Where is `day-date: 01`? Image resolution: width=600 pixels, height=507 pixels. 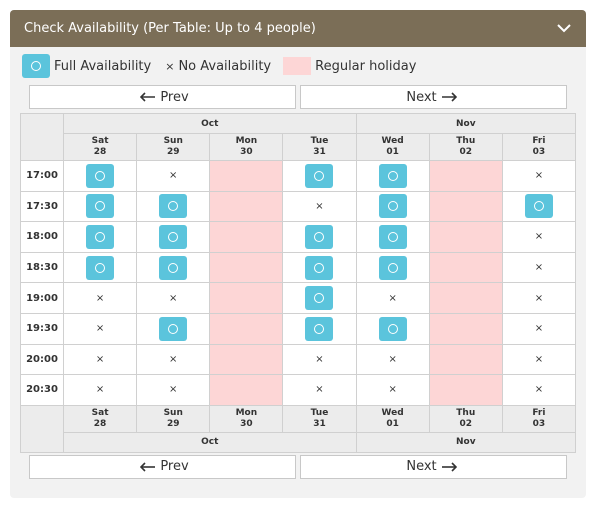 day-date: 01 is located at coordinates (392, 423).